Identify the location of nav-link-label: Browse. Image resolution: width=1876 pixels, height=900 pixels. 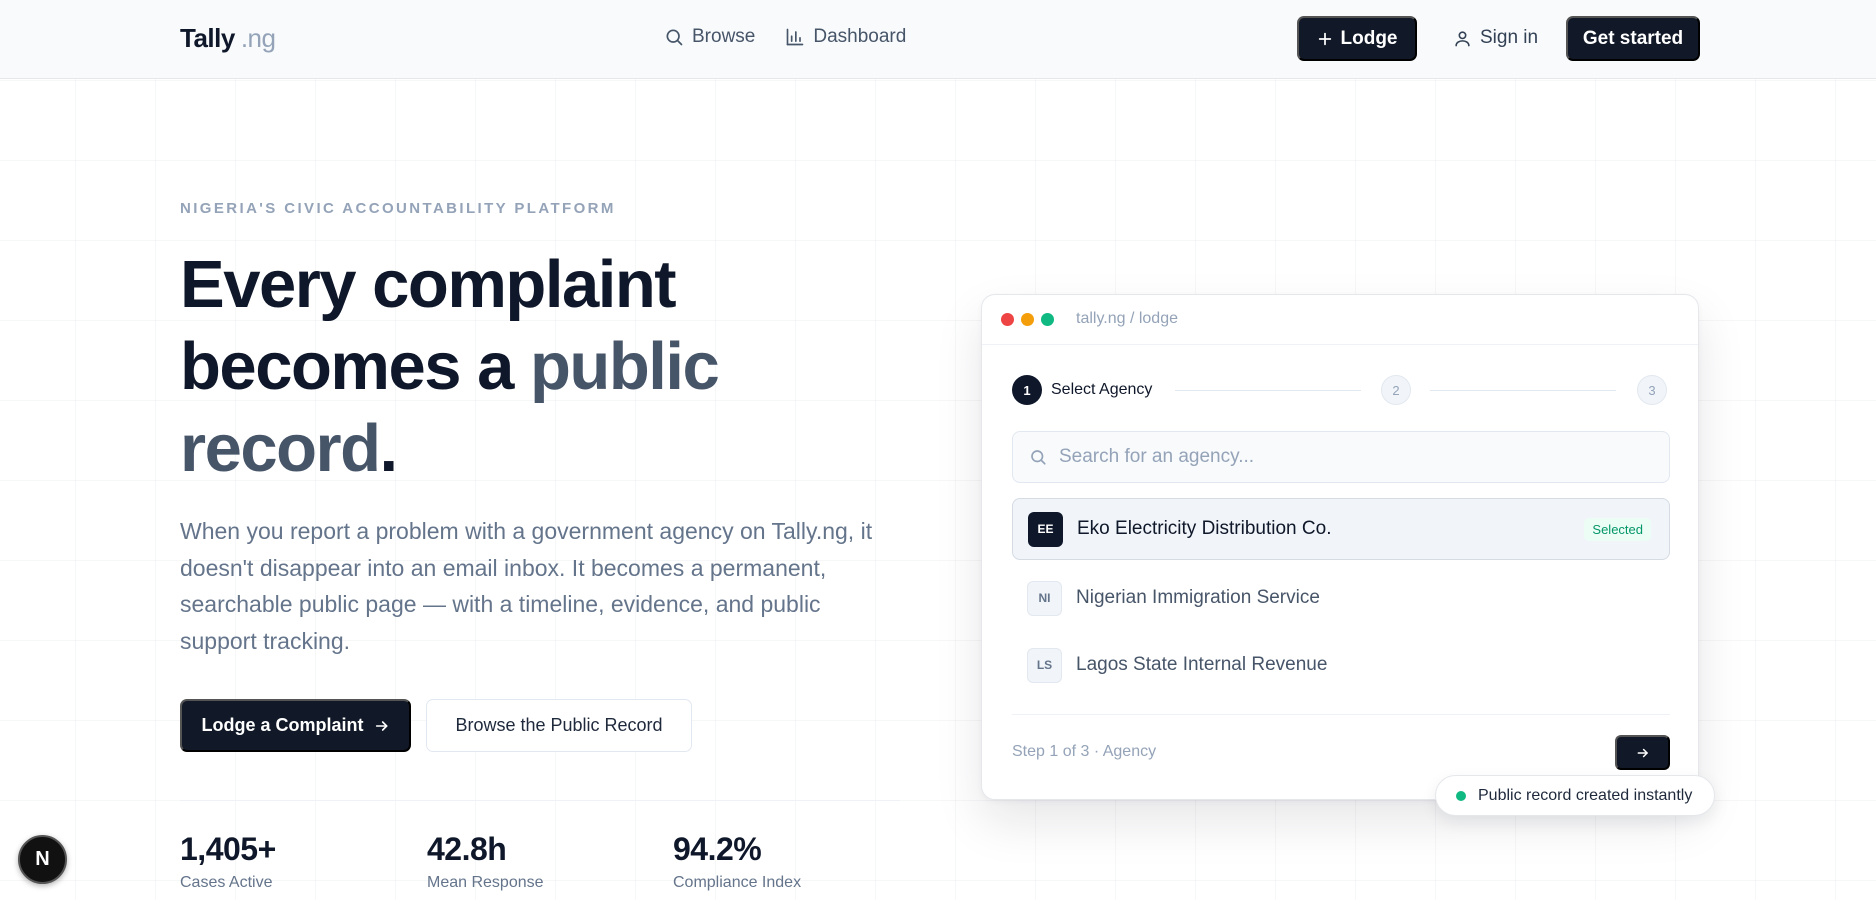
(724, 36).